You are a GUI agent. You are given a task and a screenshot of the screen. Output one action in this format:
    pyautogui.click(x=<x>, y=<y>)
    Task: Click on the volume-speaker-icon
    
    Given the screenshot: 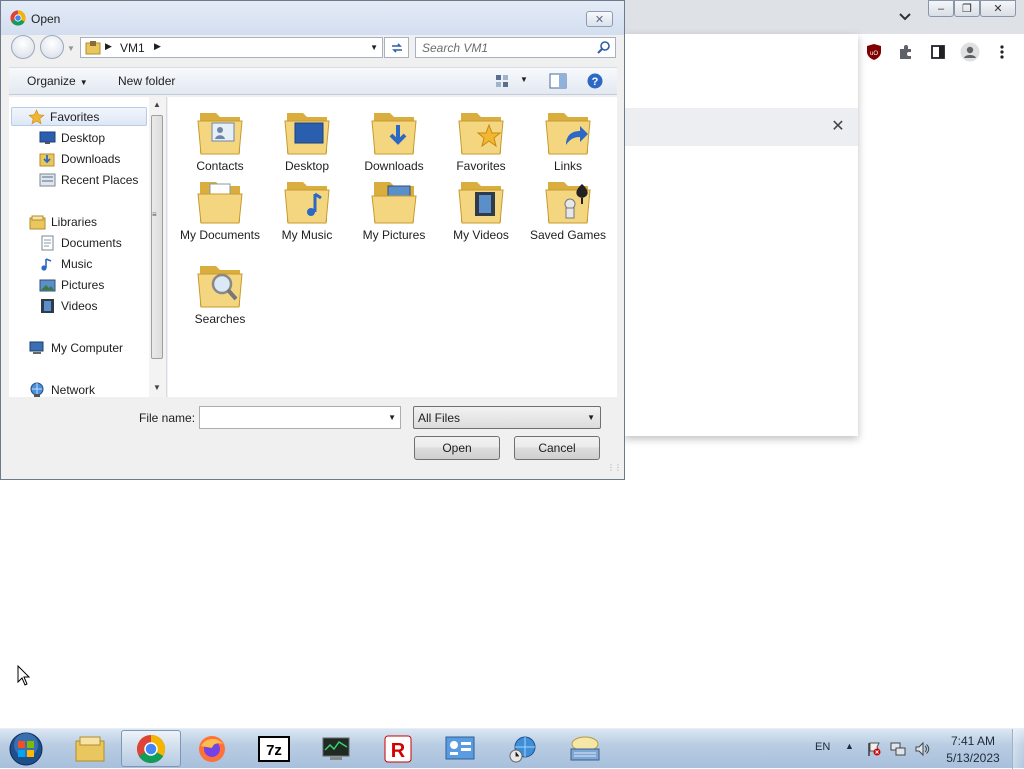 What is the action you would take?
    pyautogui.click(x=922, y=749)
    